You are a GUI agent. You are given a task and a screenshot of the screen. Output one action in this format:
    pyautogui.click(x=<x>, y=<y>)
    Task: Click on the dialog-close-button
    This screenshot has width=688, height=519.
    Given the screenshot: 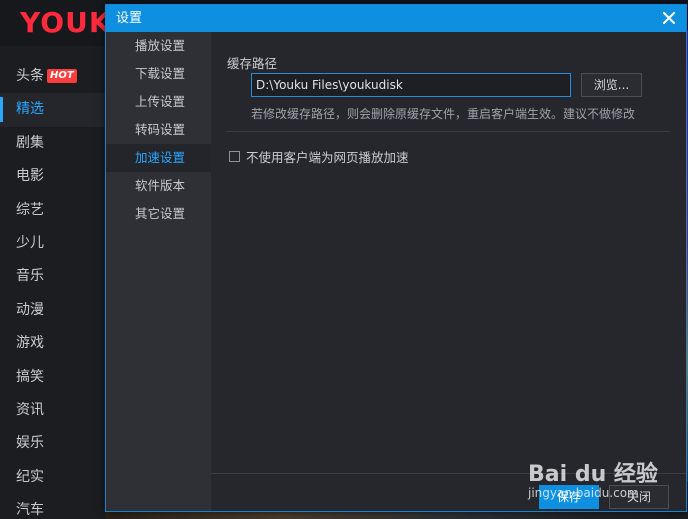 What is the action you would take?
    pyautogui.click(x=669, y=18)
    